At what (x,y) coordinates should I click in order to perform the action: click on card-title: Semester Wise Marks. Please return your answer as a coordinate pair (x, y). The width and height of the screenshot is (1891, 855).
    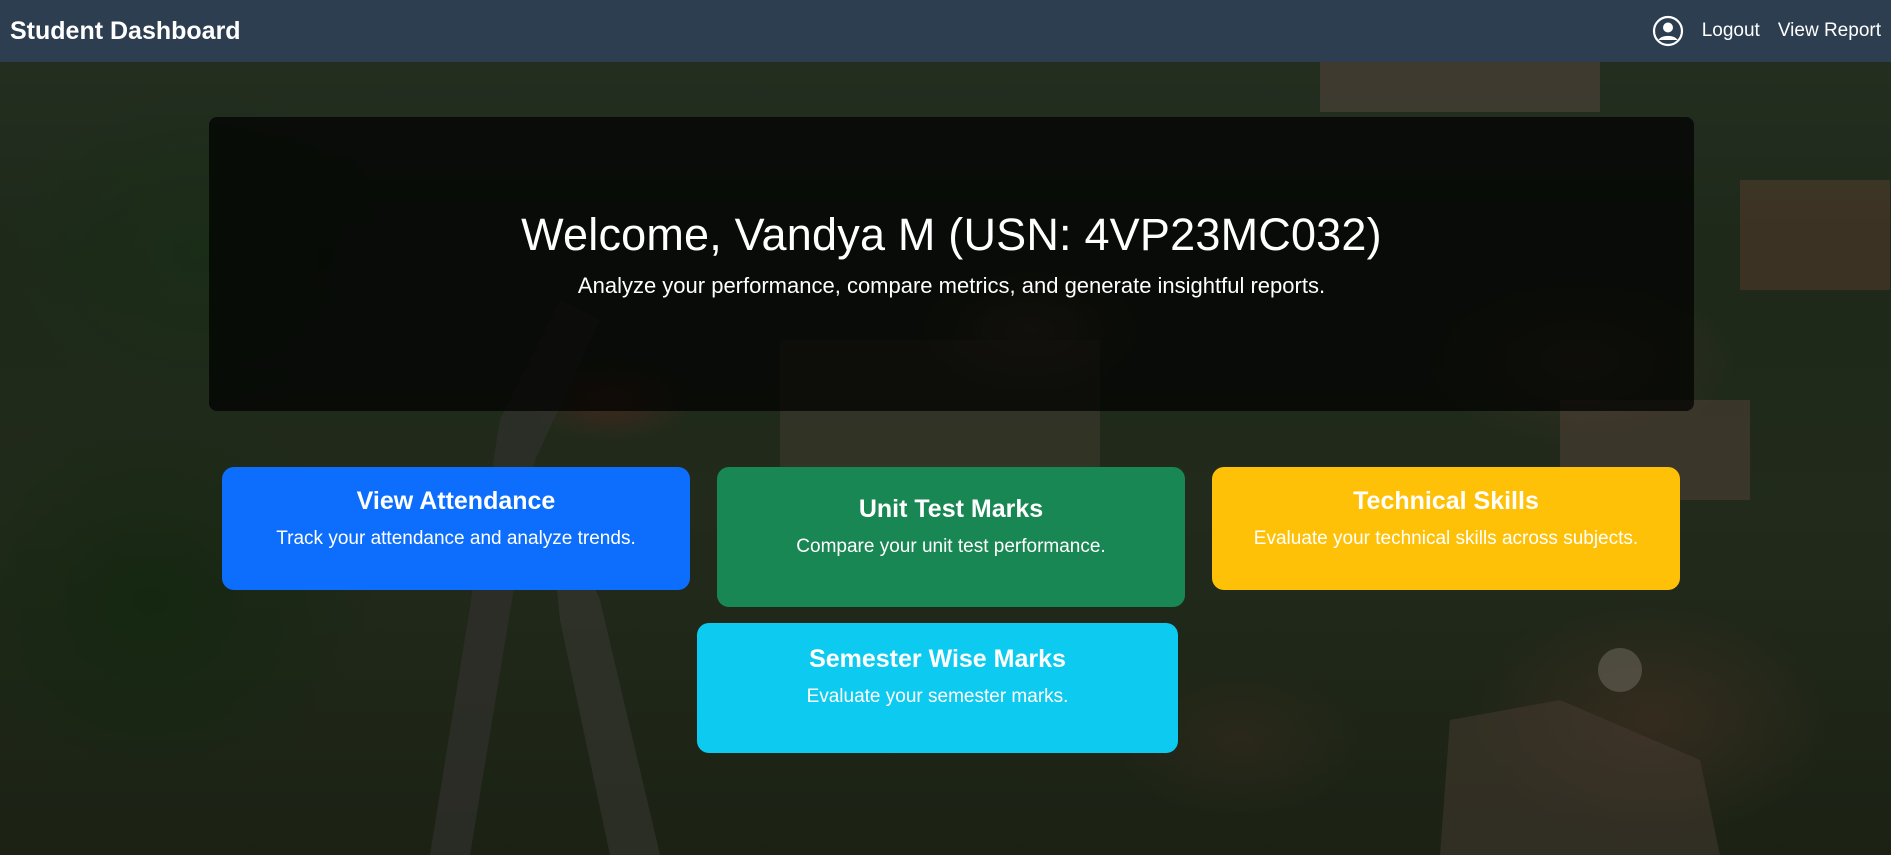
    Looking at the image, I should click on (937, 659).